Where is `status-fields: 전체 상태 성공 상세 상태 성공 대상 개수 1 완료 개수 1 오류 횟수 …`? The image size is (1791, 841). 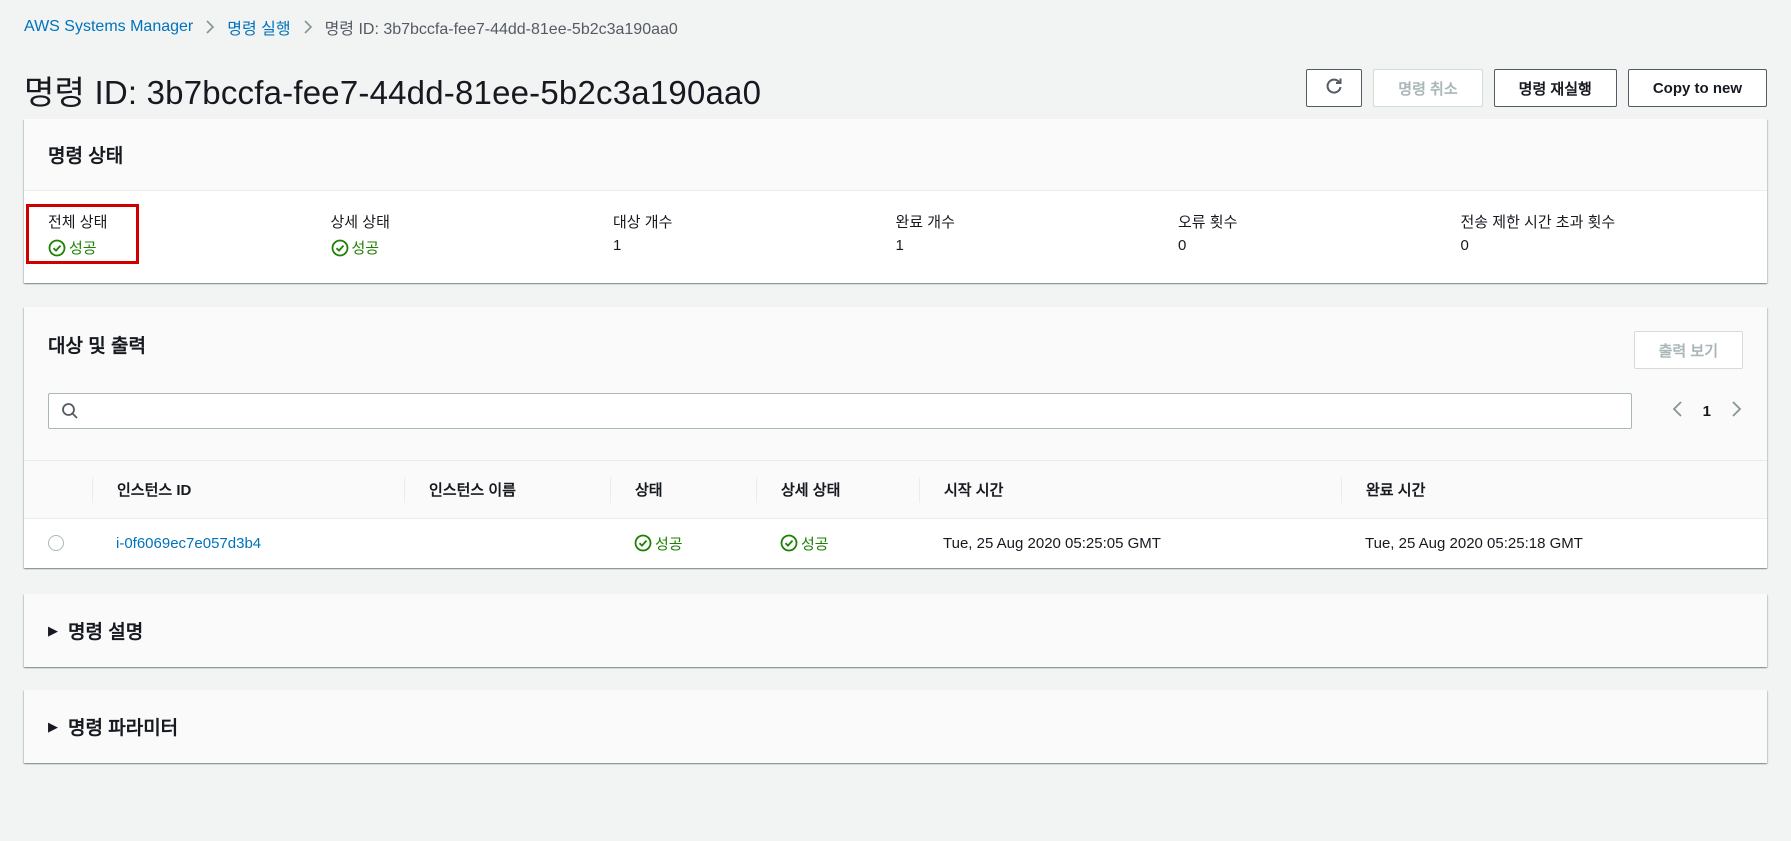 status-fields: 전체 상태 성공 상세 상태 성공 대상 개수 1 완료 개수 1 오류 횟수 … is located at coordinates (895, 224).